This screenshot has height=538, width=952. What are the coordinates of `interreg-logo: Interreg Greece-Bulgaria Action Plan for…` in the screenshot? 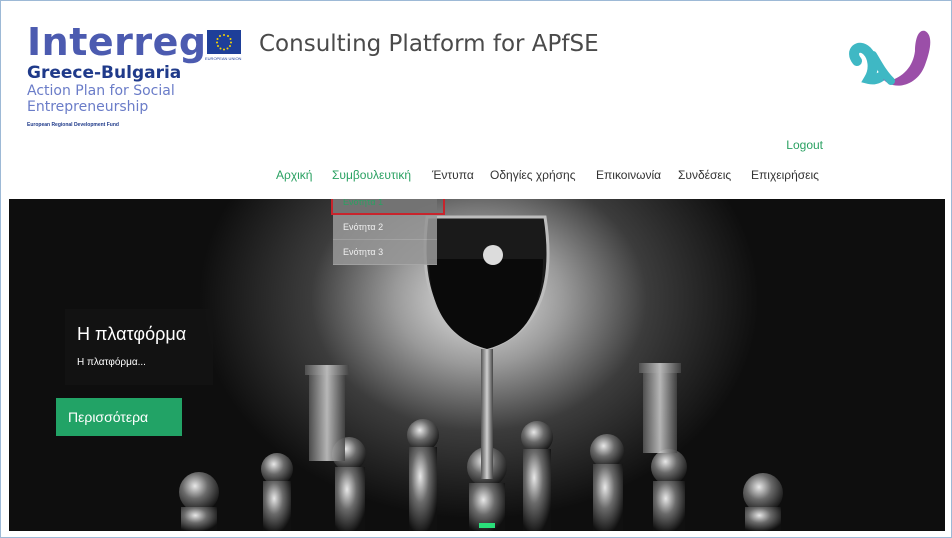 It's located at (132, 75).